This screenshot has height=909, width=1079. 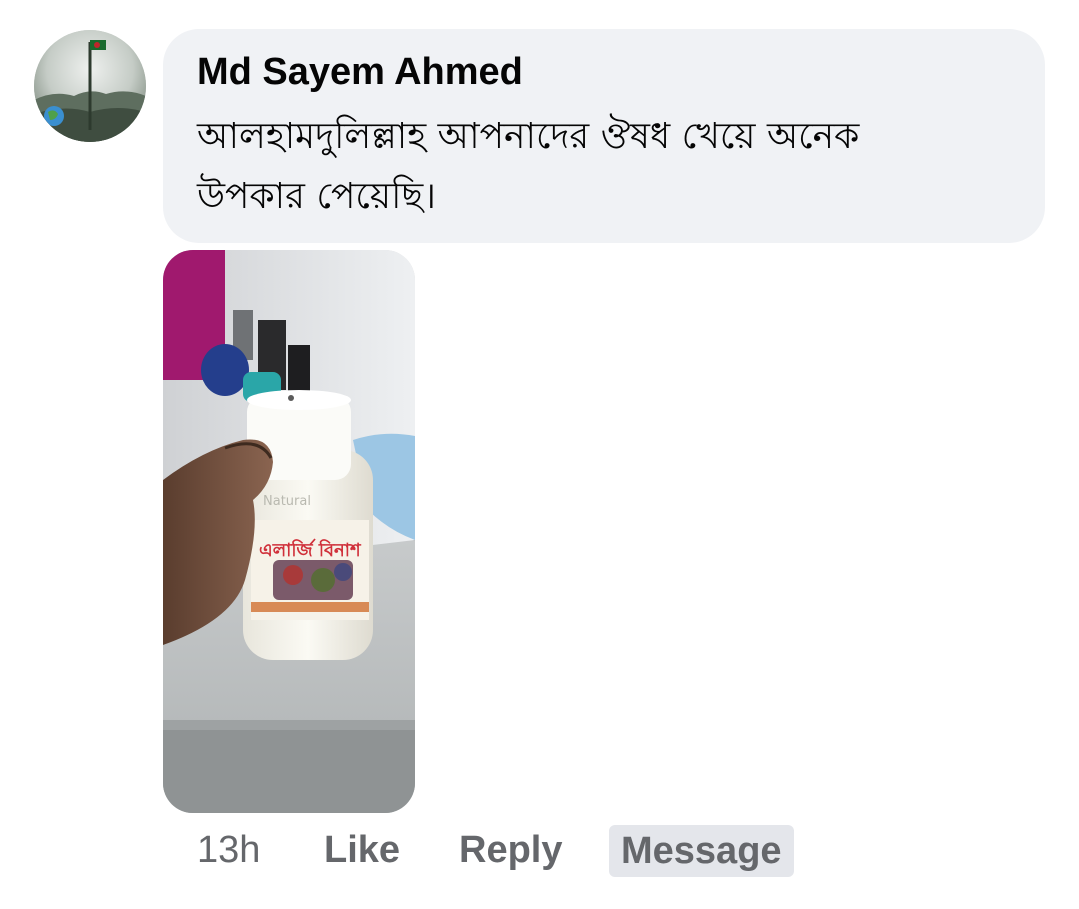 I want to click on avatar, so click(x=90, y=86).